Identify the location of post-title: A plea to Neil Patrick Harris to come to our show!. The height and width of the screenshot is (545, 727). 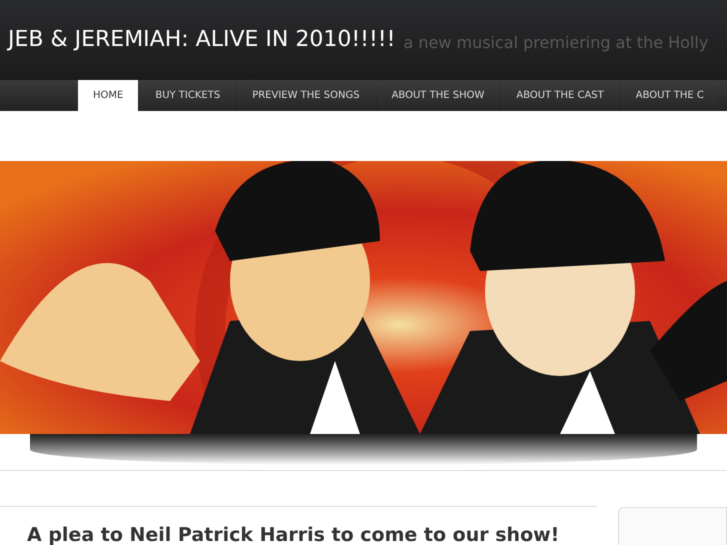
(312, 533).